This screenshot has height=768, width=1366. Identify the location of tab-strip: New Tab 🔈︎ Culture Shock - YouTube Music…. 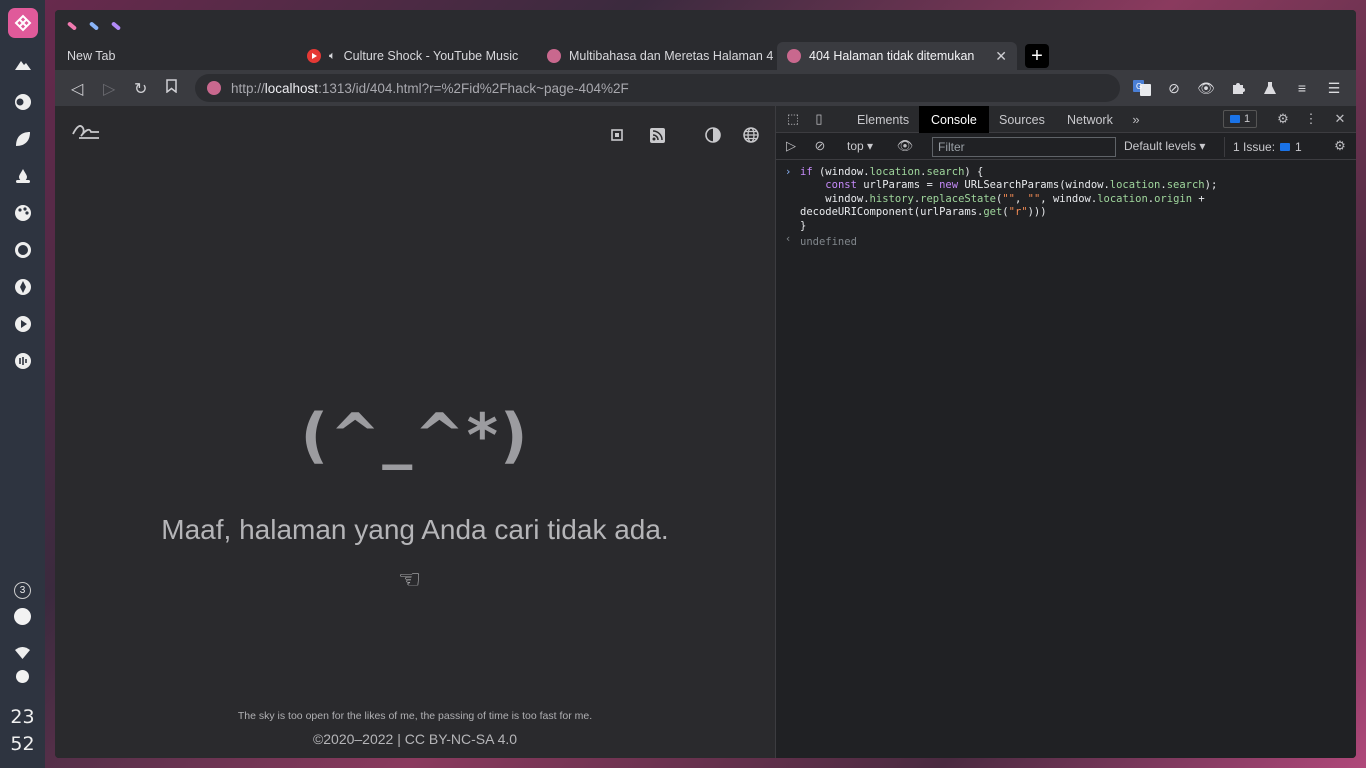
(705, 40).